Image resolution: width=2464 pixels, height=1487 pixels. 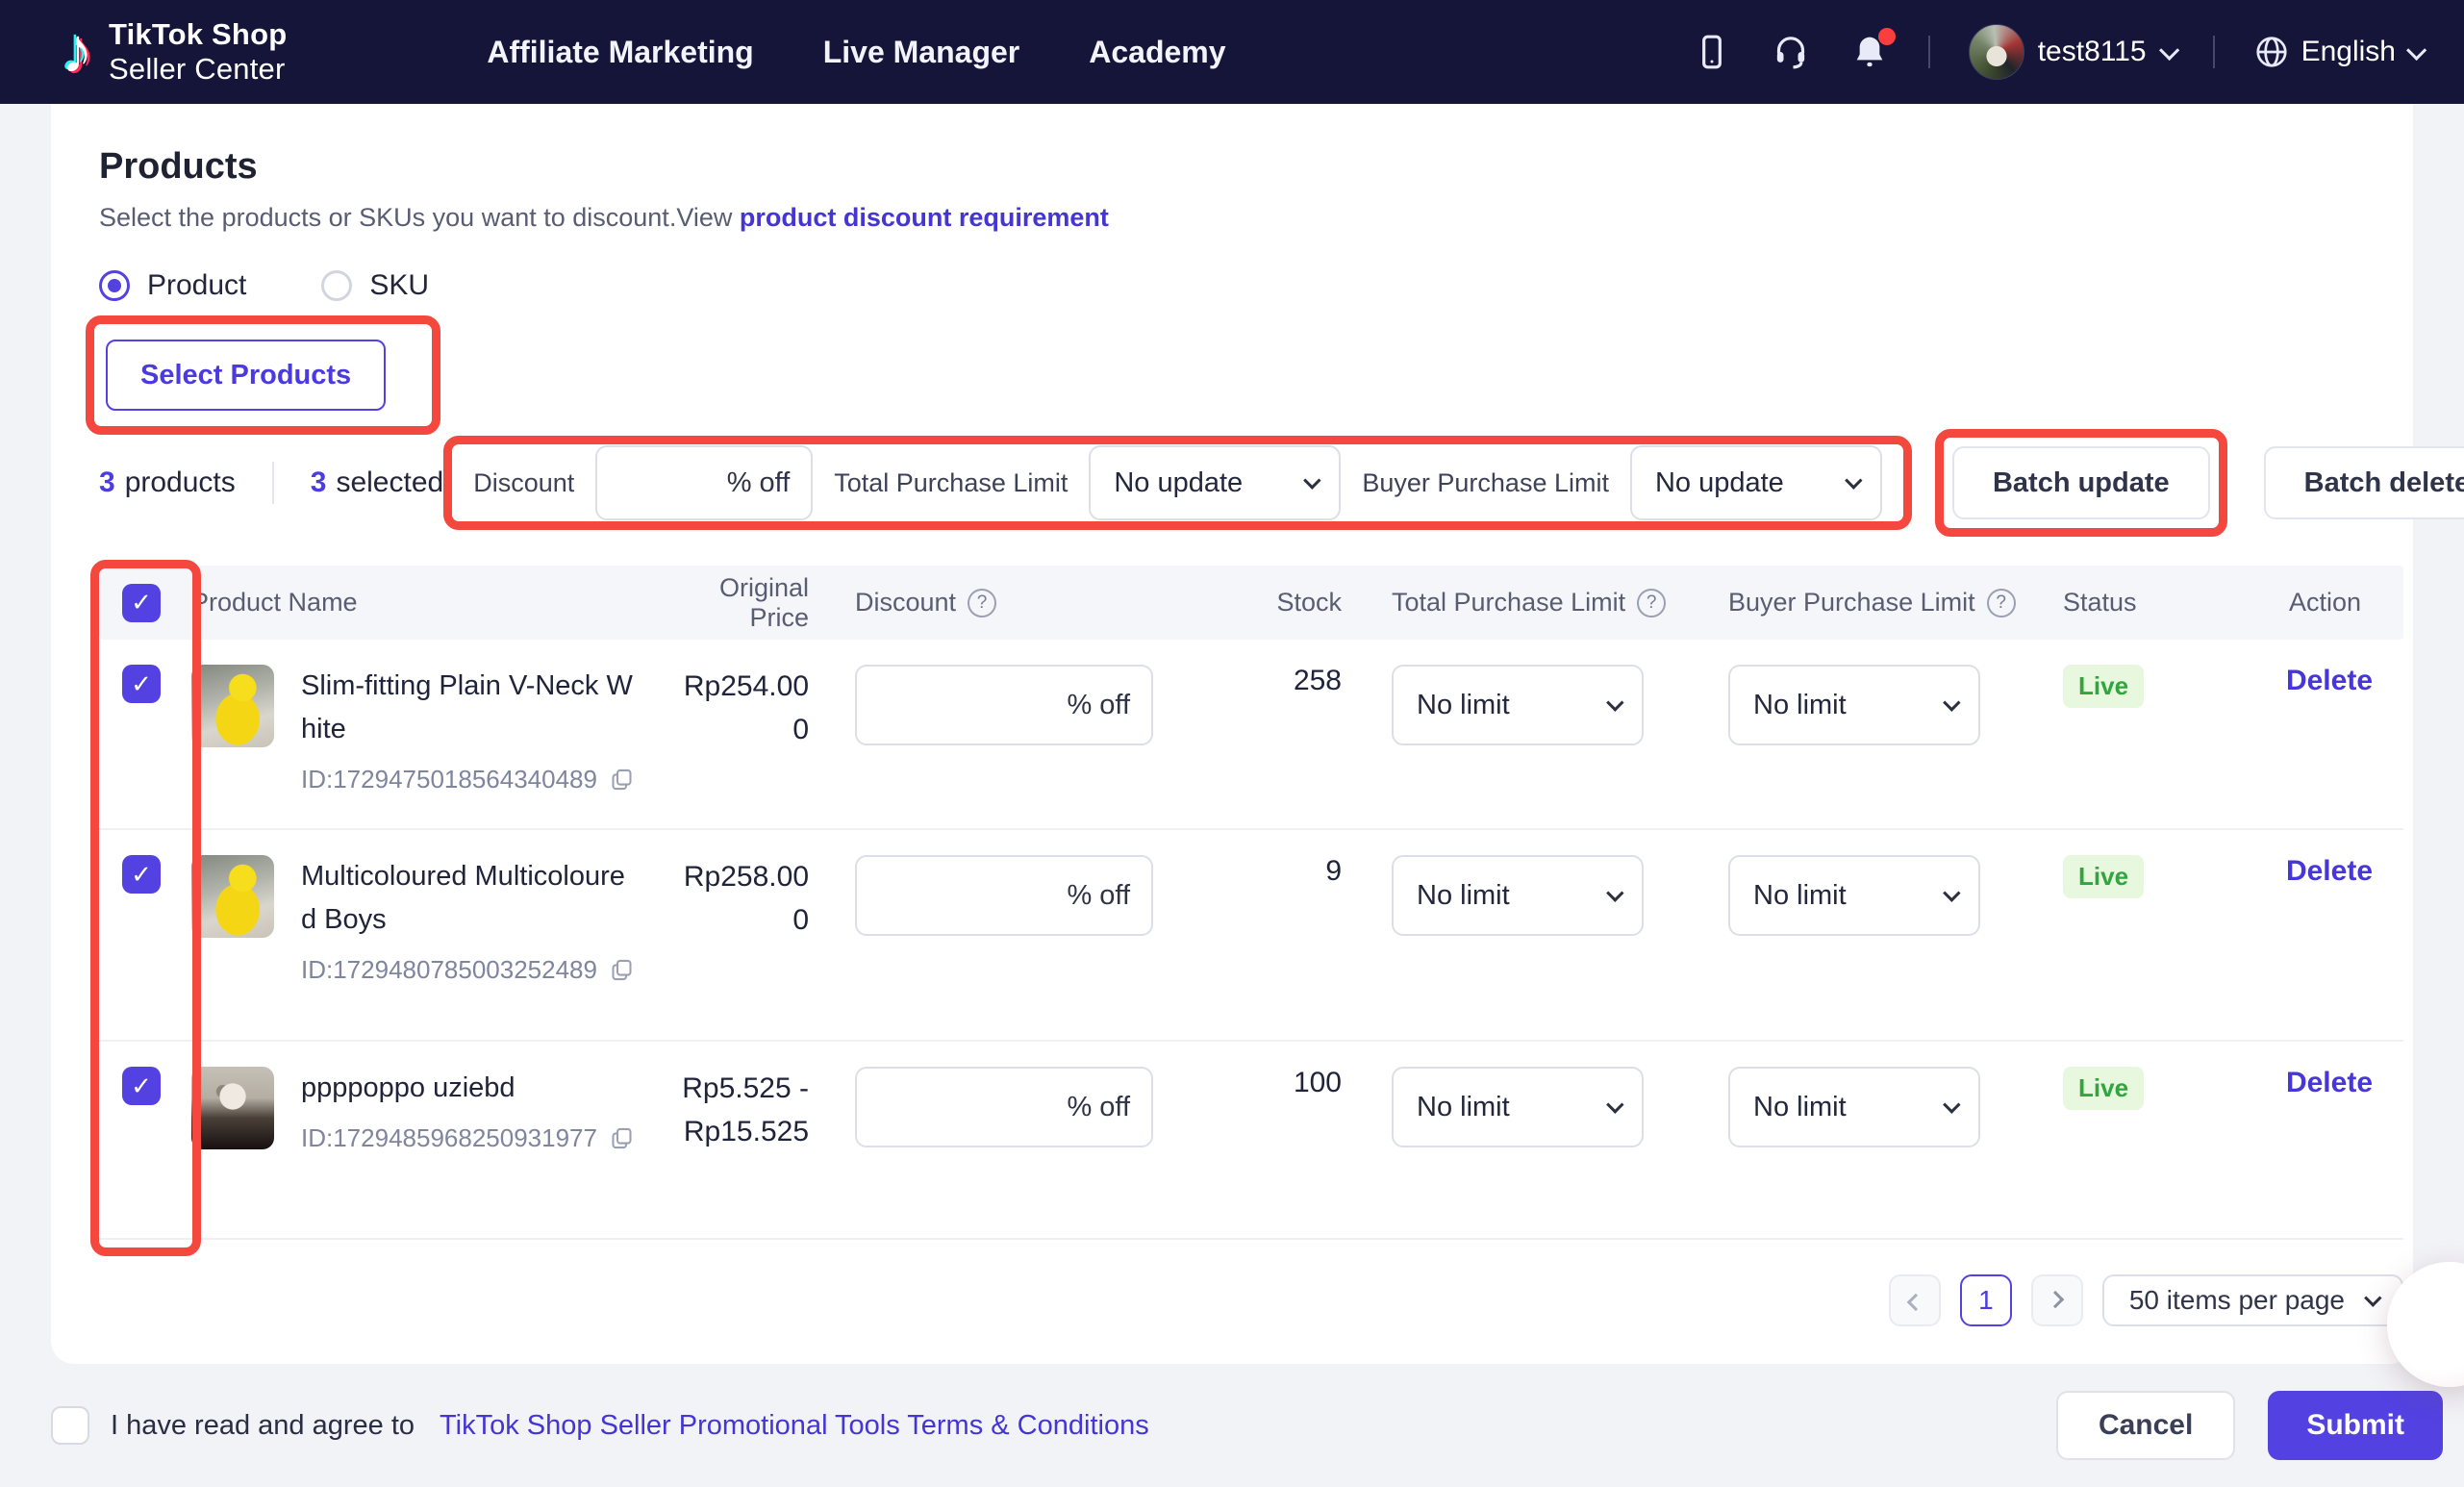 I want to click on header-select-all-cell: ✓, so click(x=145, y=603).